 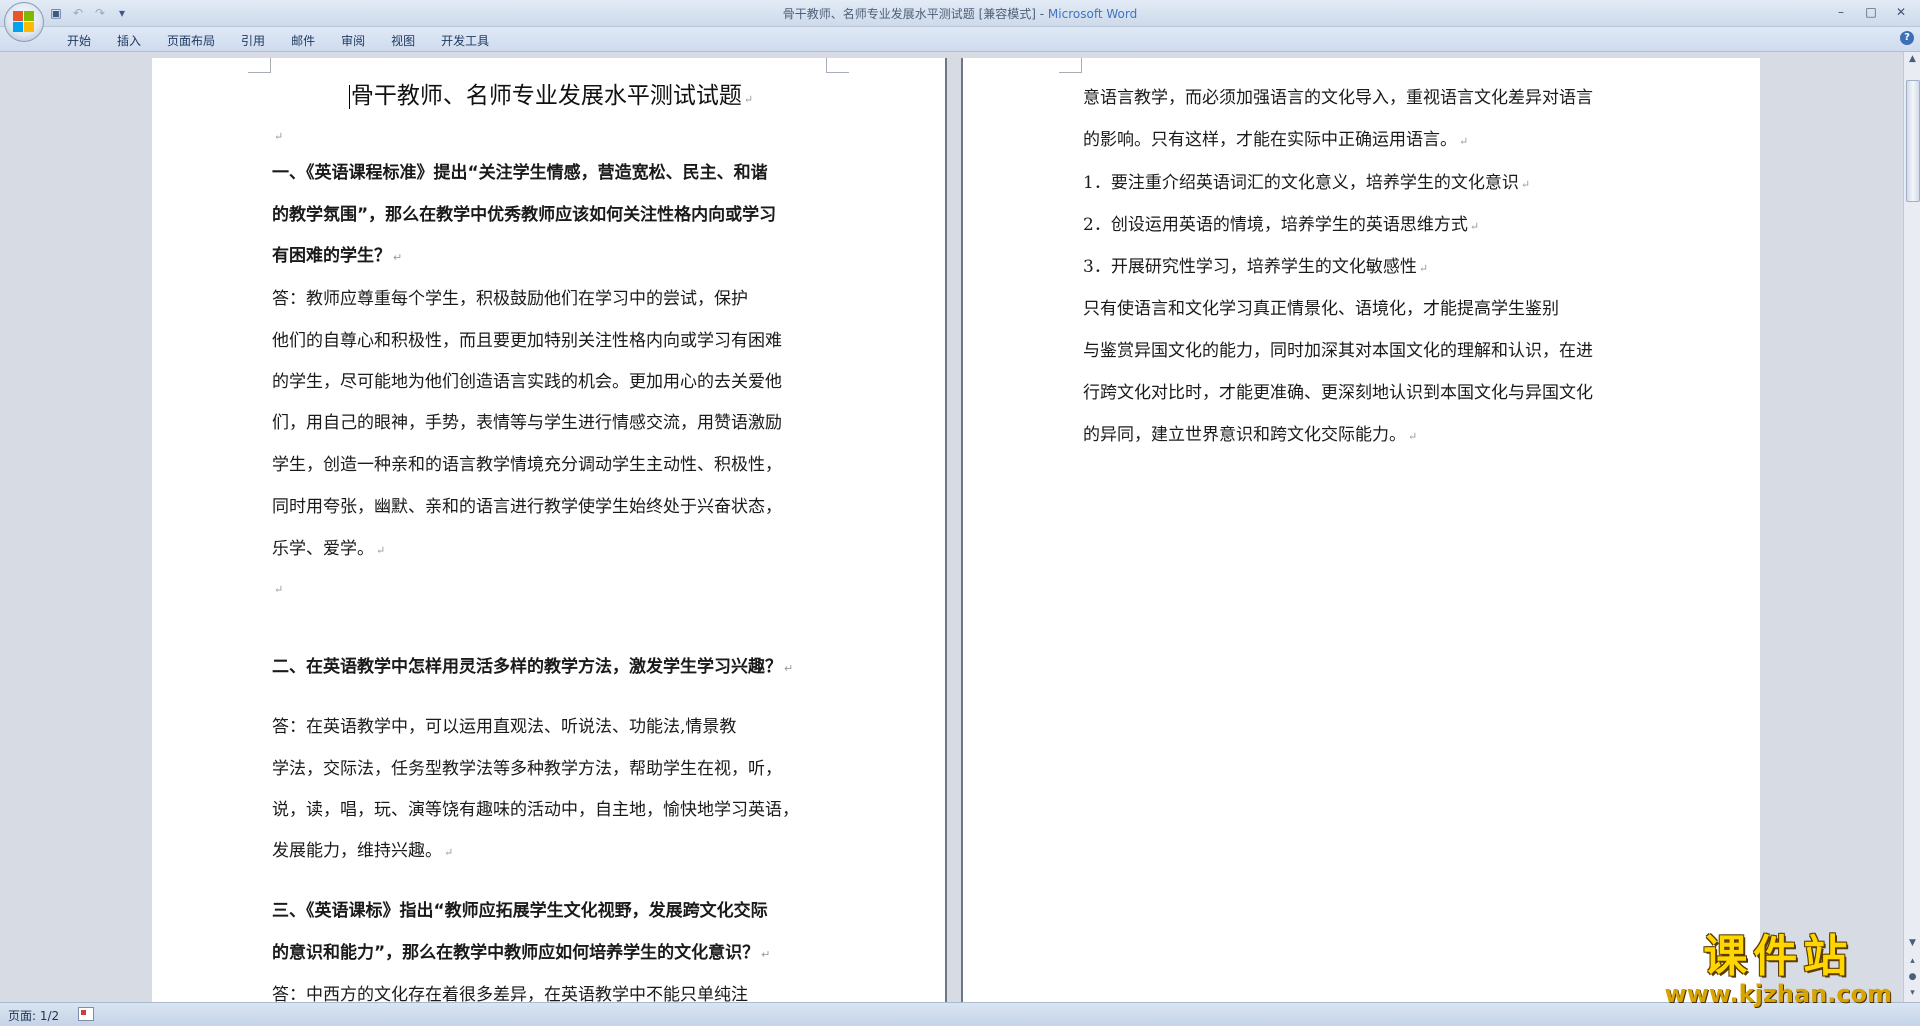 I want to click on text-line: 学生，创造一种亲和的语言教学情境充分调动学生主动性、积极性，, so click(x=527, y=465).